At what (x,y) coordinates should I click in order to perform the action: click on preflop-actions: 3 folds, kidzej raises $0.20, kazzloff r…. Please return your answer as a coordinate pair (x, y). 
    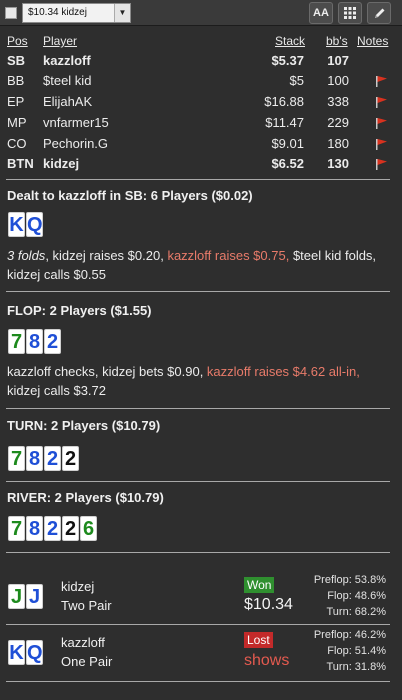
    Looking at the image, I should click on (201, 265).